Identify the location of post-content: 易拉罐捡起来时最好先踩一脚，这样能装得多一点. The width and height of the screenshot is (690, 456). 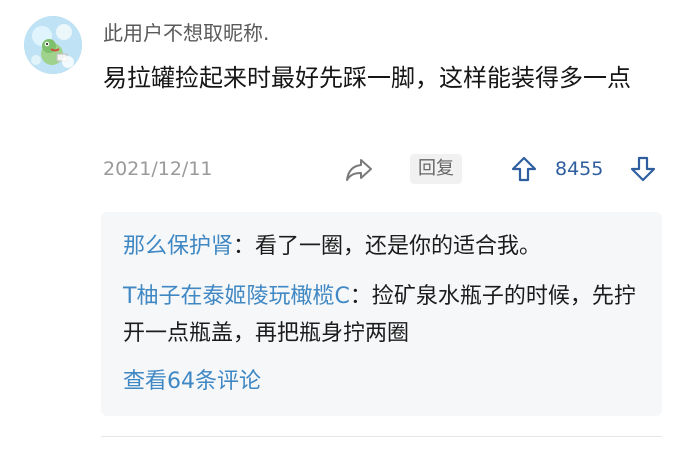
(367, 78).